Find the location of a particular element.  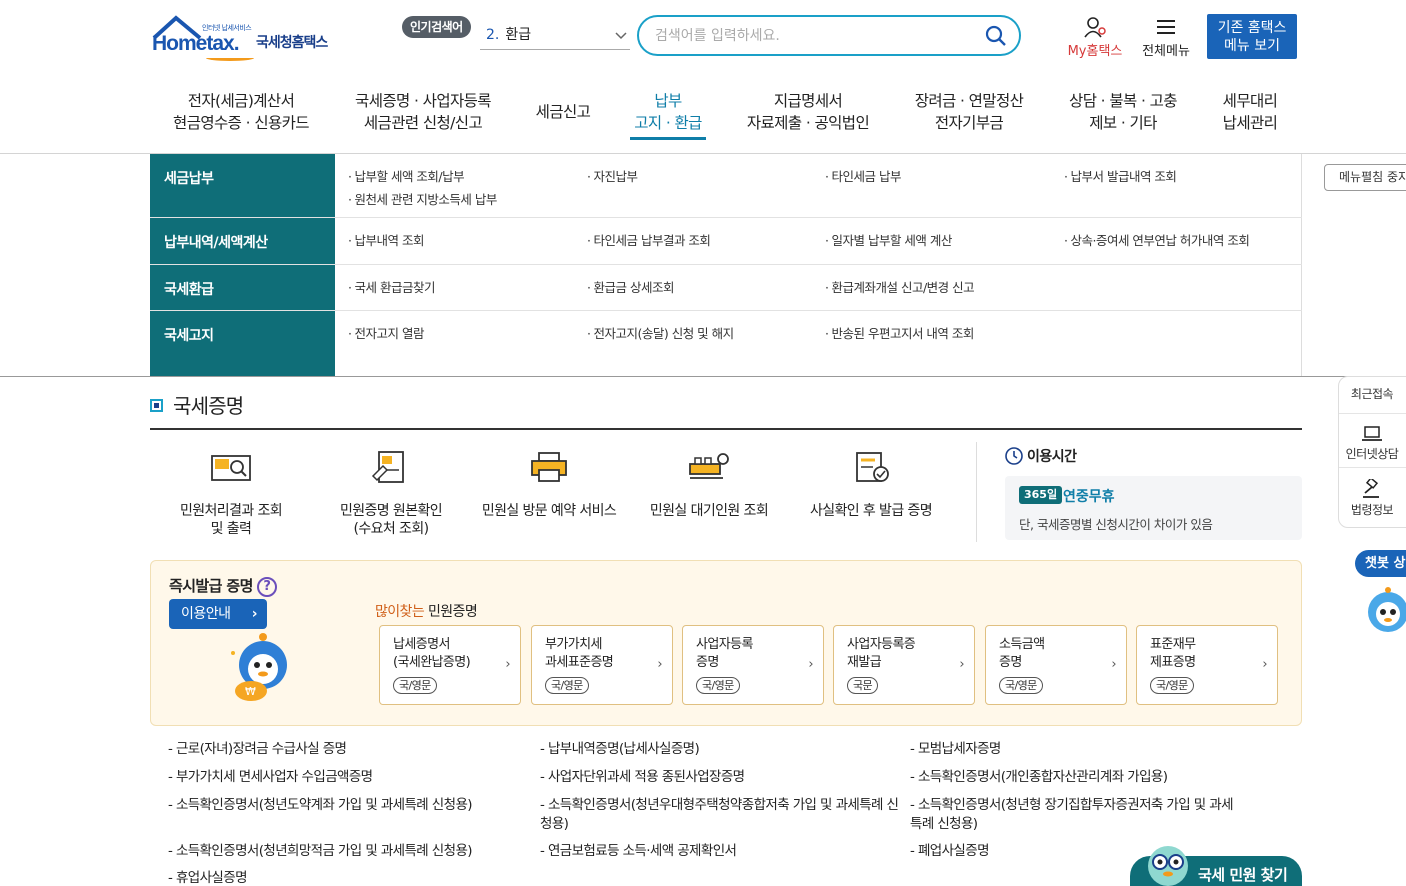

cert-list-link: 사업자단위과세 적용 종된사업장증명 is located at coordinates (720, 777).